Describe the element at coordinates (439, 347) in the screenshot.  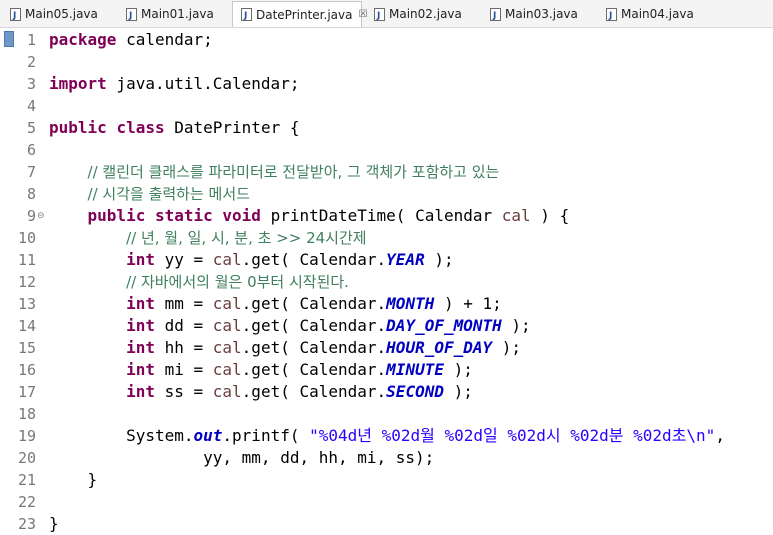
I see `code-token: HOUR_OF_DAY` at that location.